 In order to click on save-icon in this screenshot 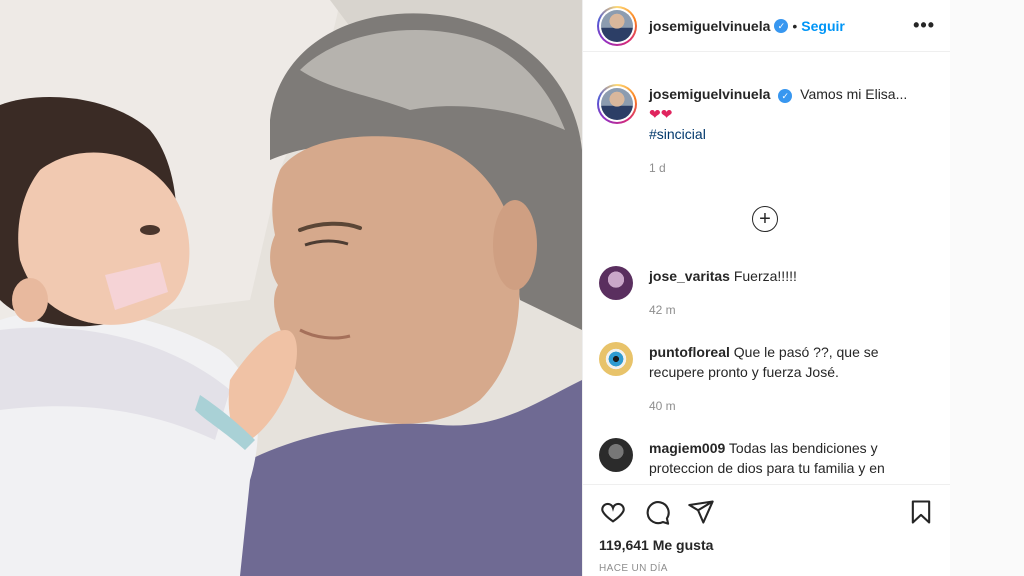, I will do `click(921, 512)`.